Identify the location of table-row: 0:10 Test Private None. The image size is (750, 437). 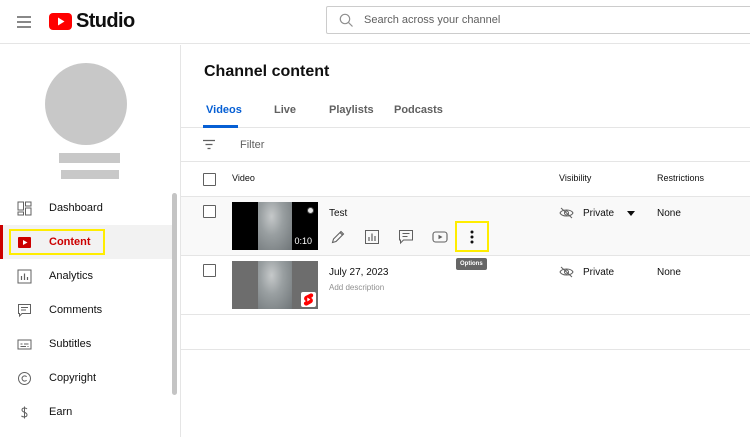
(465, 226).